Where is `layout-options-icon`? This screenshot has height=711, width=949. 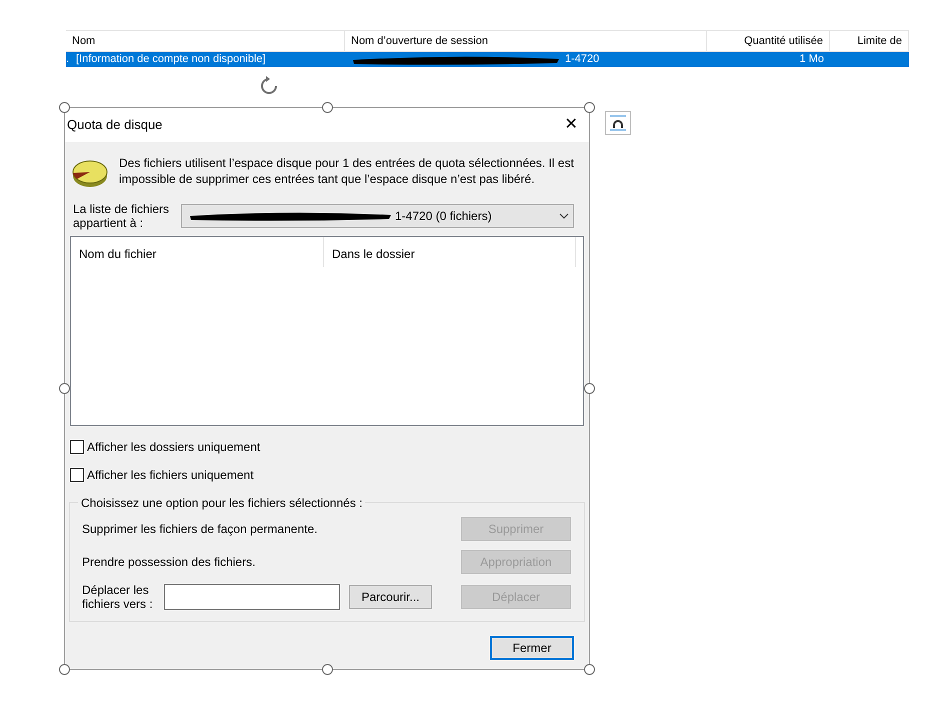 layout-options-icon is located at coordinates (618, 123).